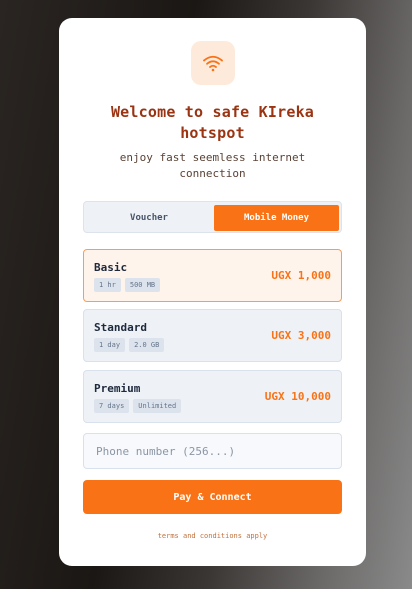 The width and height of the screenshot is (412, 589). I want to click on plan-card-premium: Premium 7 days Unlimited UGX 10,000, so click(212, 396).